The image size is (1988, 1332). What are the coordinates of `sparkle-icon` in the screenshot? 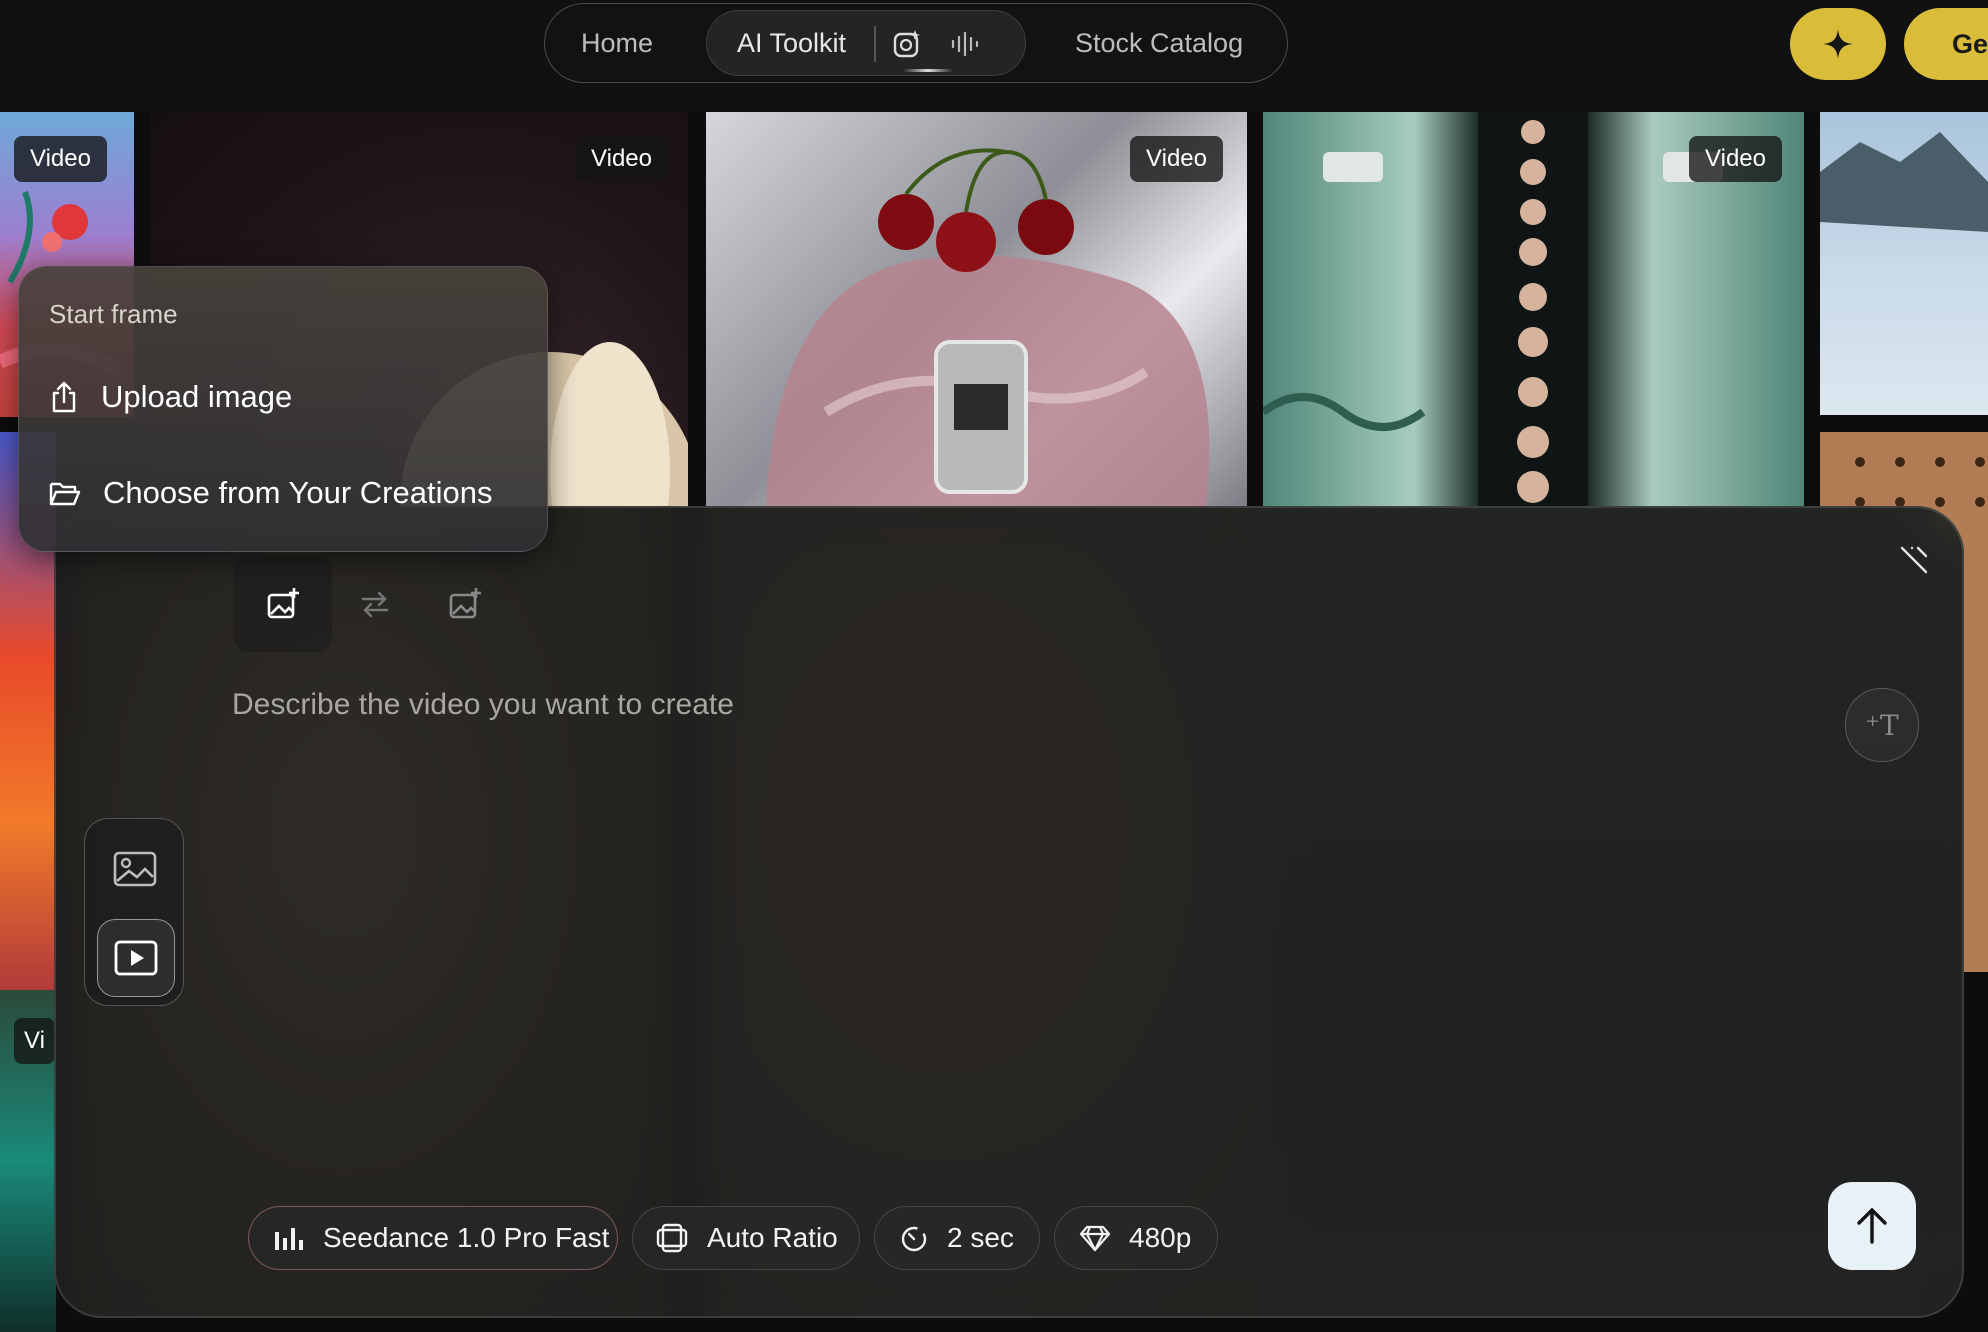 It's located at (1838, 44).